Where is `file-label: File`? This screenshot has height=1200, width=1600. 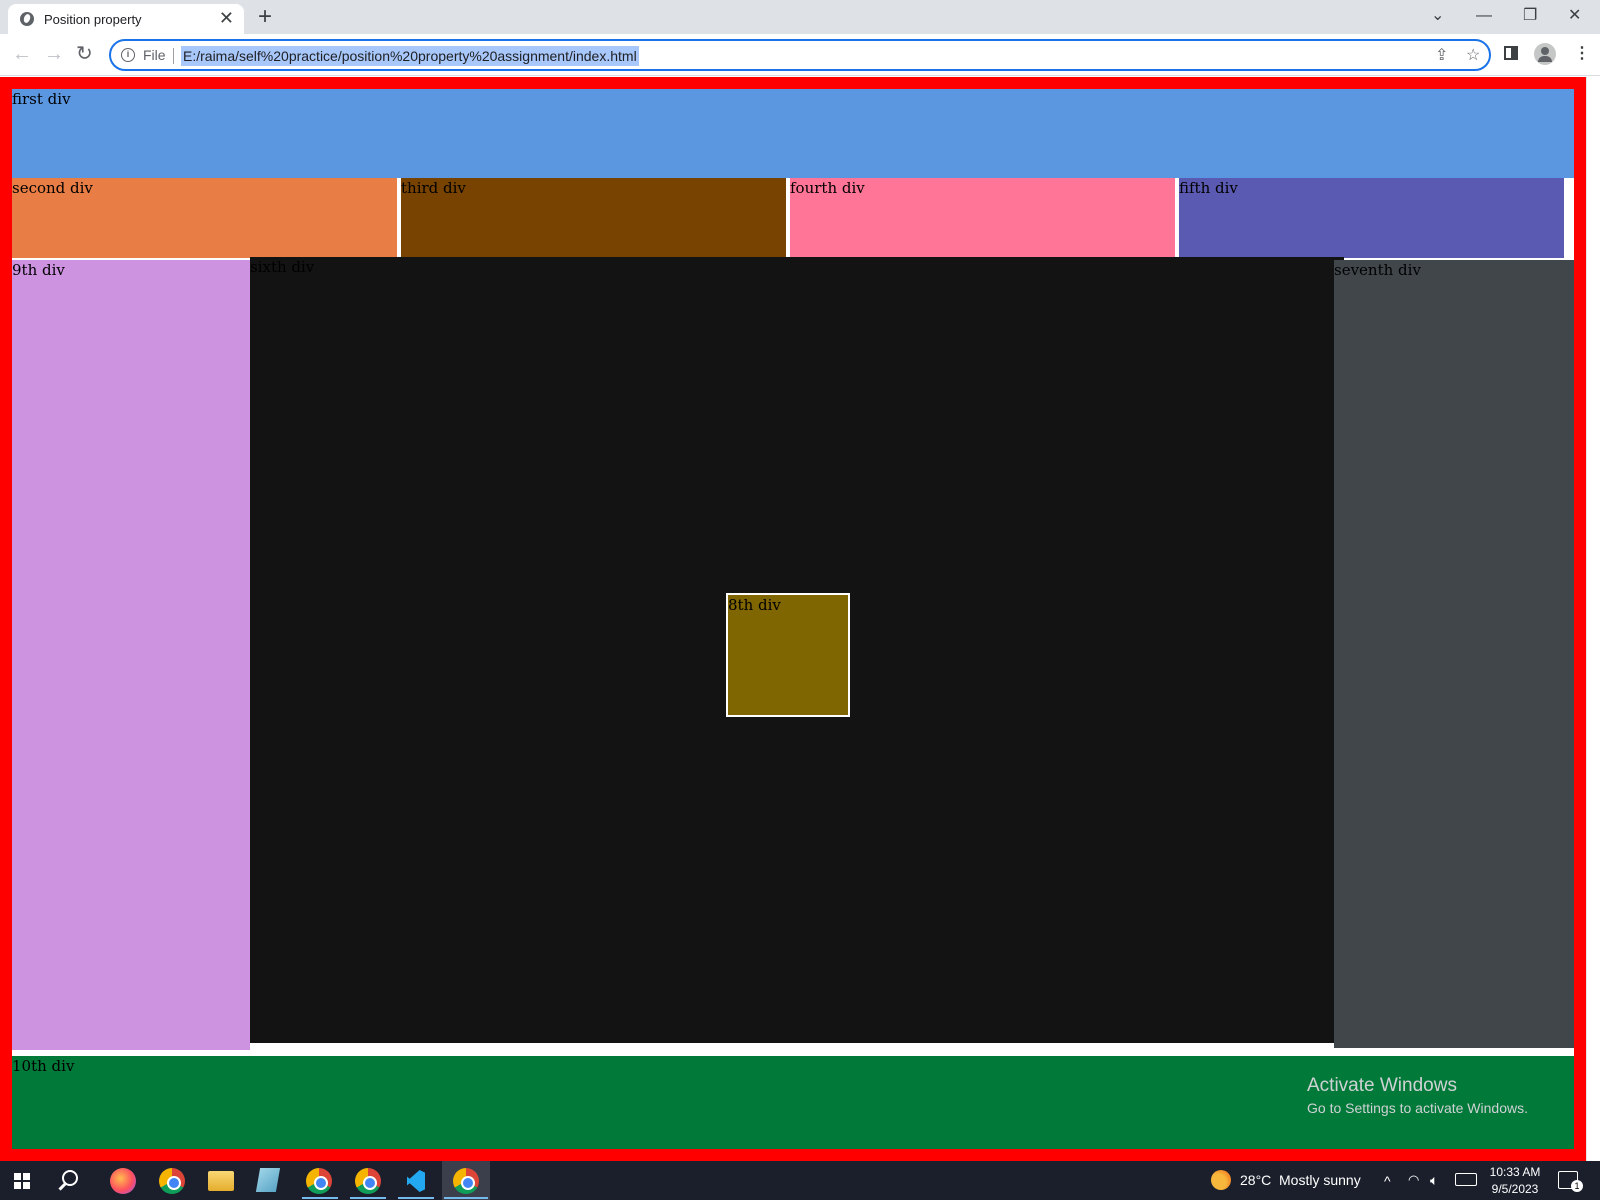
file-label: File is located at coordinates (154, 55).